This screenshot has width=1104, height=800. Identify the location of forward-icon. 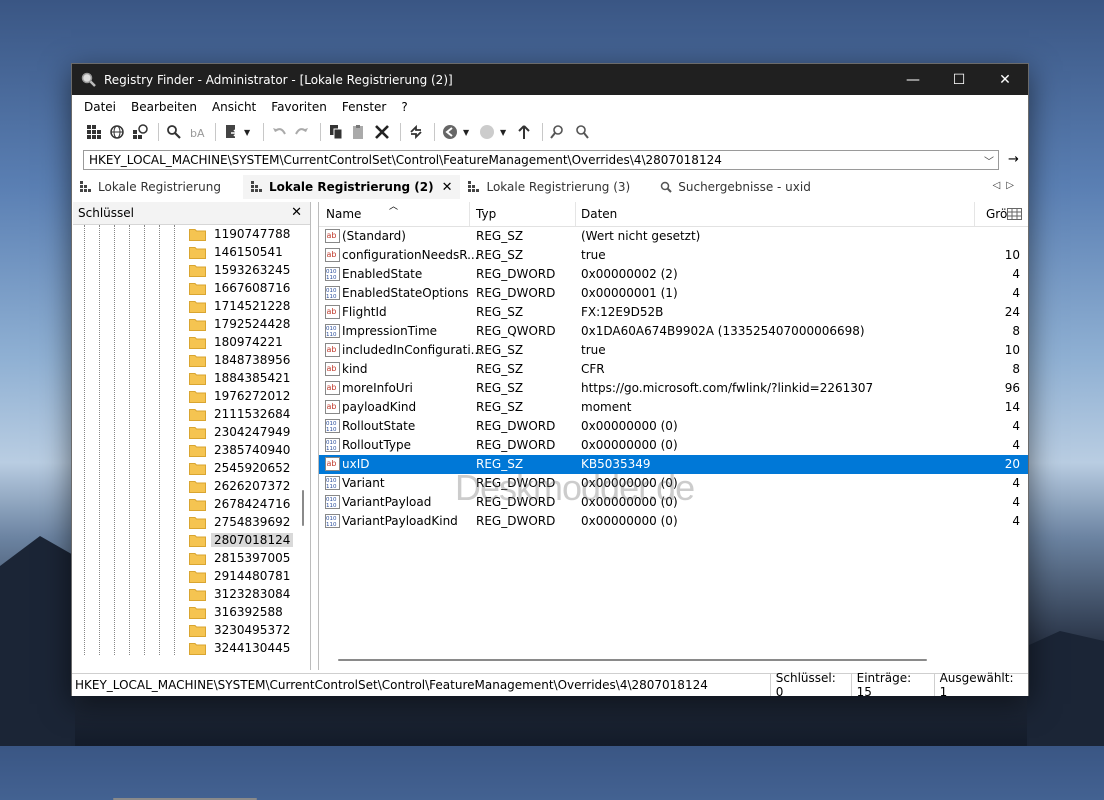
(487, 132).